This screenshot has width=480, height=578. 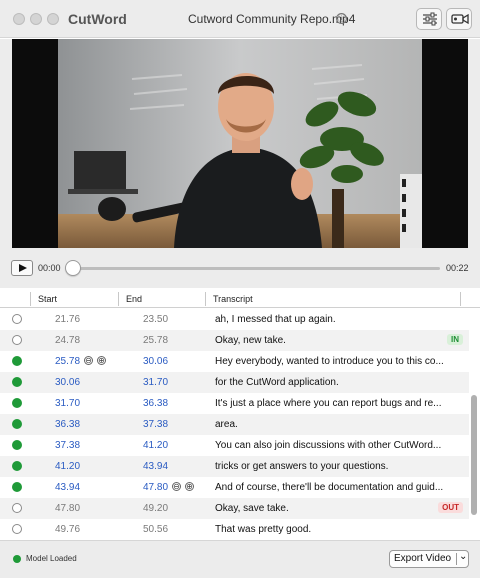 What do you see at coordinates (19, 19) in the screenshot?
I see `close-window-button` at bounding box center [19, 19].